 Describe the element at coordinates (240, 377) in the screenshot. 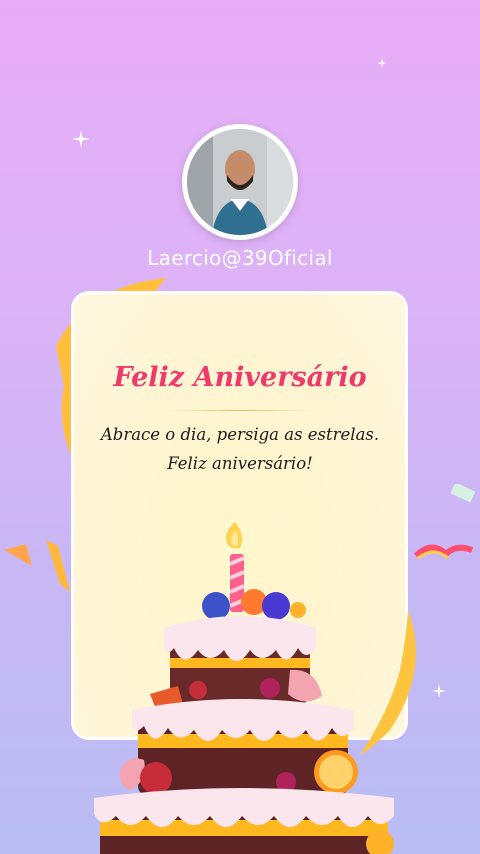

I see `card-title: Feliz Aniversário` at that location.